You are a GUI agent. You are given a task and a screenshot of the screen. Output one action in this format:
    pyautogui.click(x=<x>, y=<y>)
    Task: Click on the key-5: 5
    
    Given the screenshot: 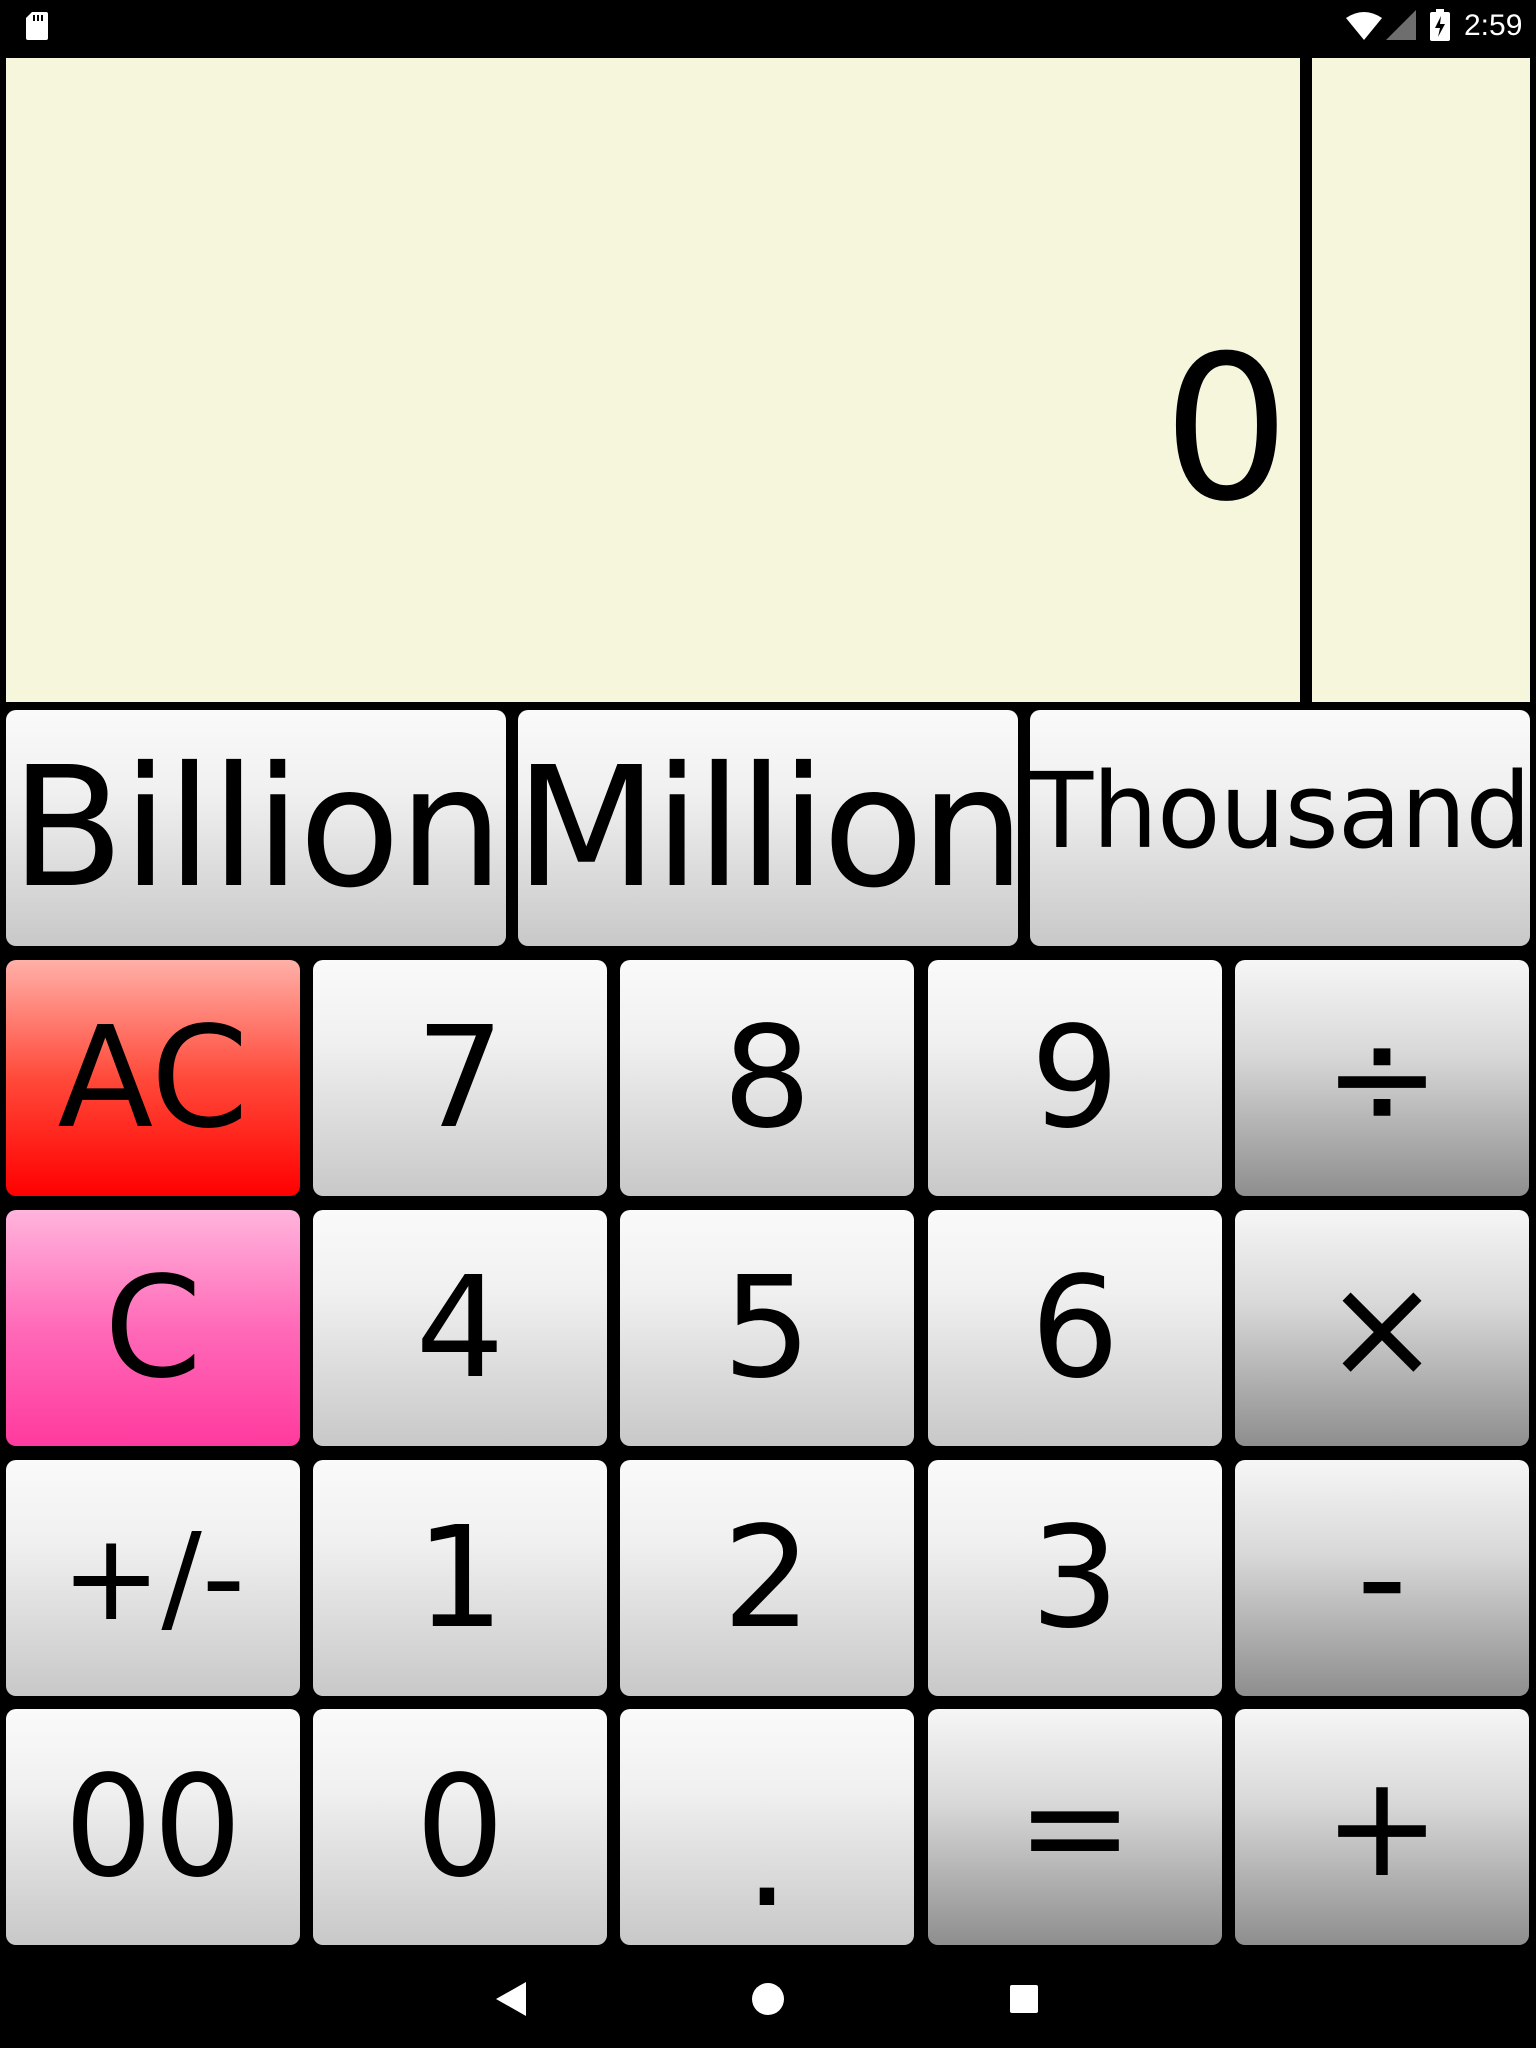 What is the action you would take?
    pyautogui.click(x=767, y=1328)
    